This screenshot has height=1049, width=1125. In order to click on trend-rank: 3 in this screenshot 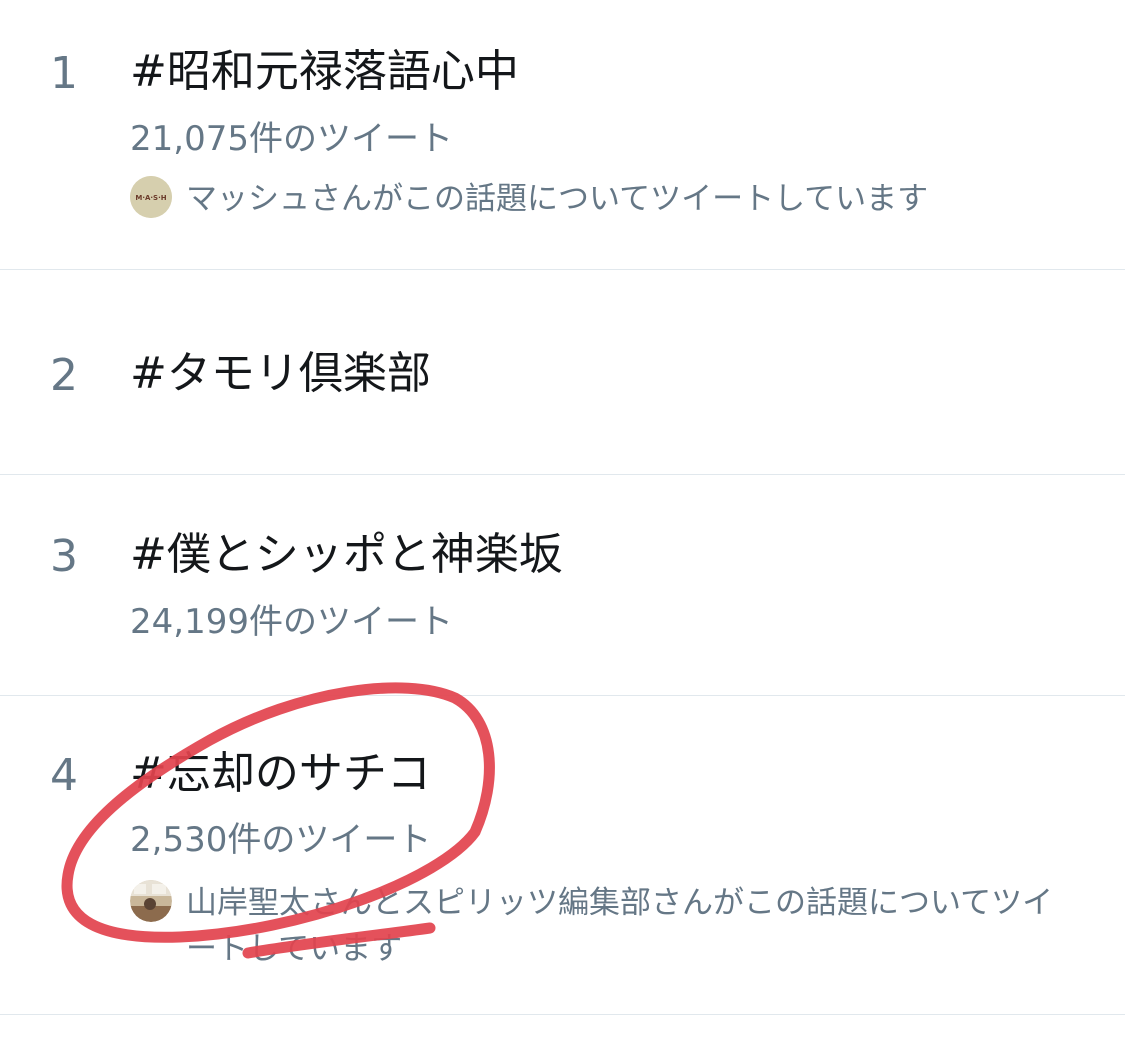, I will do `click(64, 556)`.